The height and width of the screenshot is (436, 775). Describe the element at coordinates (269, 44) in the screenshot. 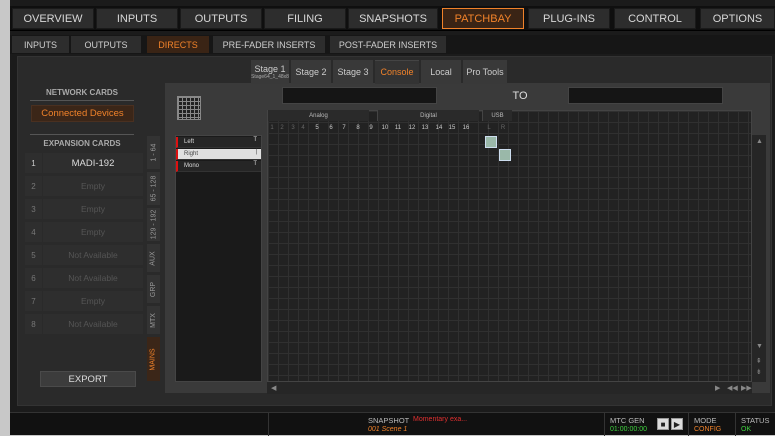

I see `subtab-pre-fader-inserts: PRE-FADER INSERTS` at that location.